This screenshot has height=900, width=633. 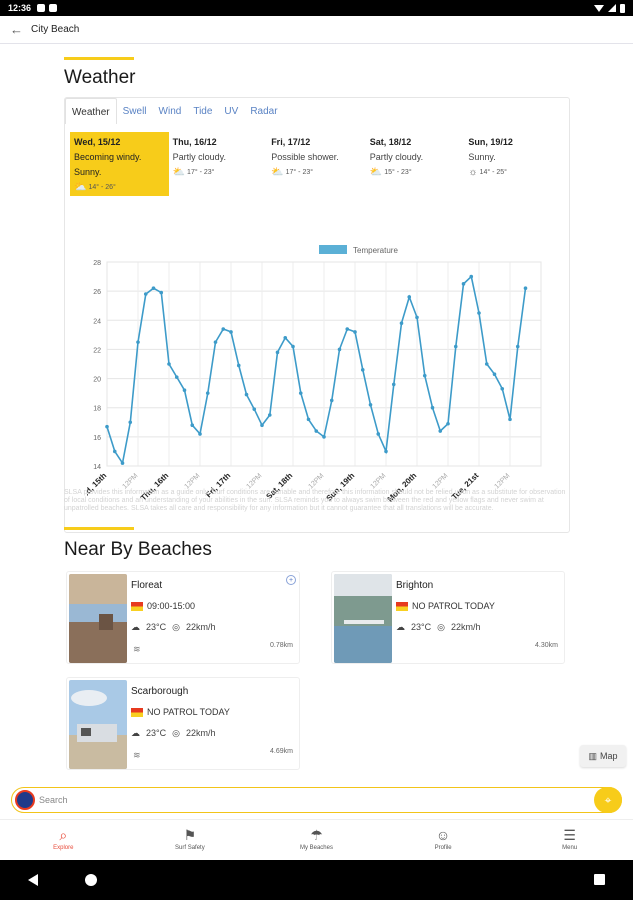 I want to click on day-name: Fri, 17/12, so click(x=291, y=142).